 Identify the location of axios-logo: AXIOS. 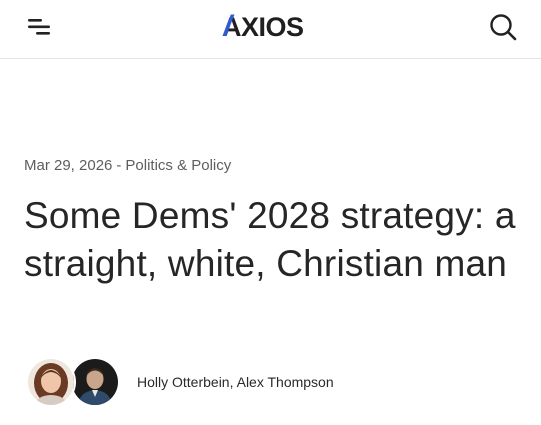
(271, 26).